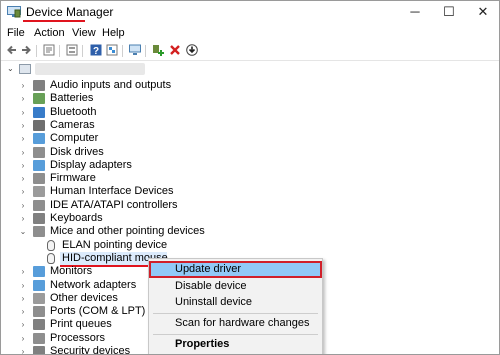  I want to click on maximize-button: ☐, so click(449, 12).